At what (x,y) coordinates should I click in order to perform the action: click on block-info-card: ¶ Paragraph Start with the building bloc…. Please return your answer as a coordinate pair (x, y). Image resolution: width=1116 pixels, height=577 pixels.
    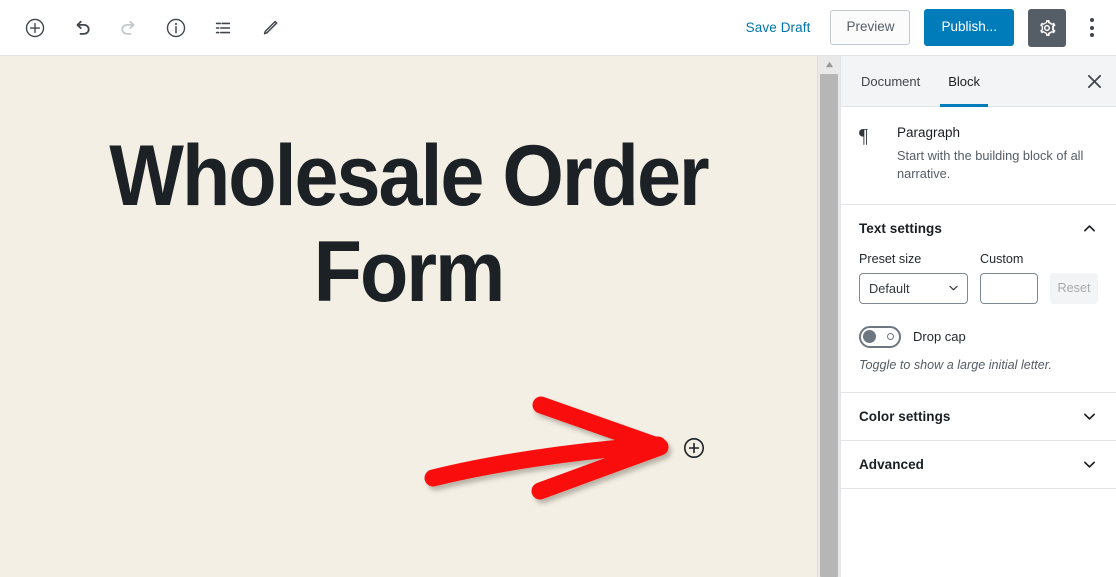
    Looking at the image, I should click on (978, 156).